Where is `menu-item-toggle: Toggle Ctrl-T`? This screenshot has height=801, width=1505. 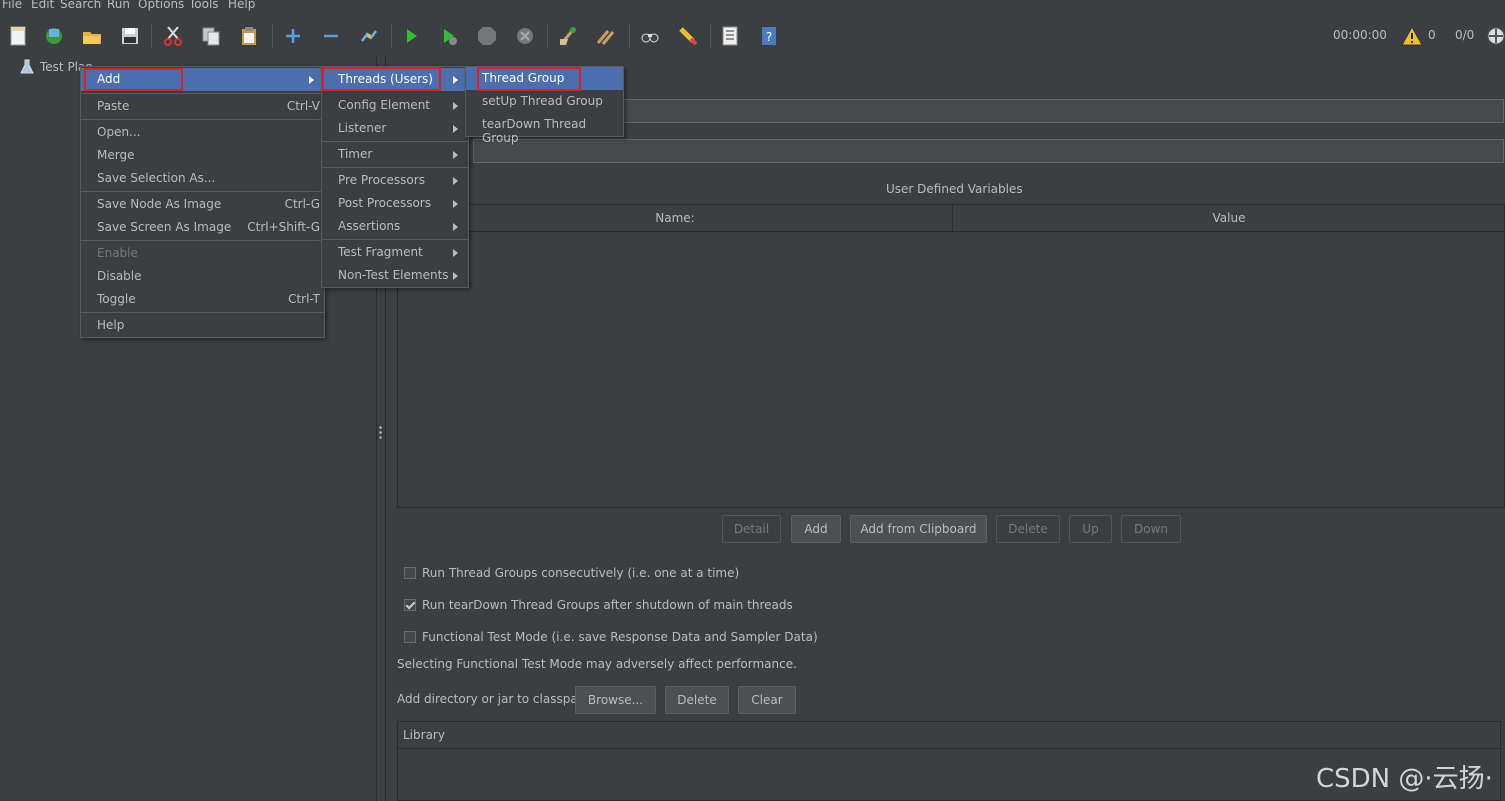 menu-item-toggle: Toggle Ctrl-T is located at coordinates (202, 299).